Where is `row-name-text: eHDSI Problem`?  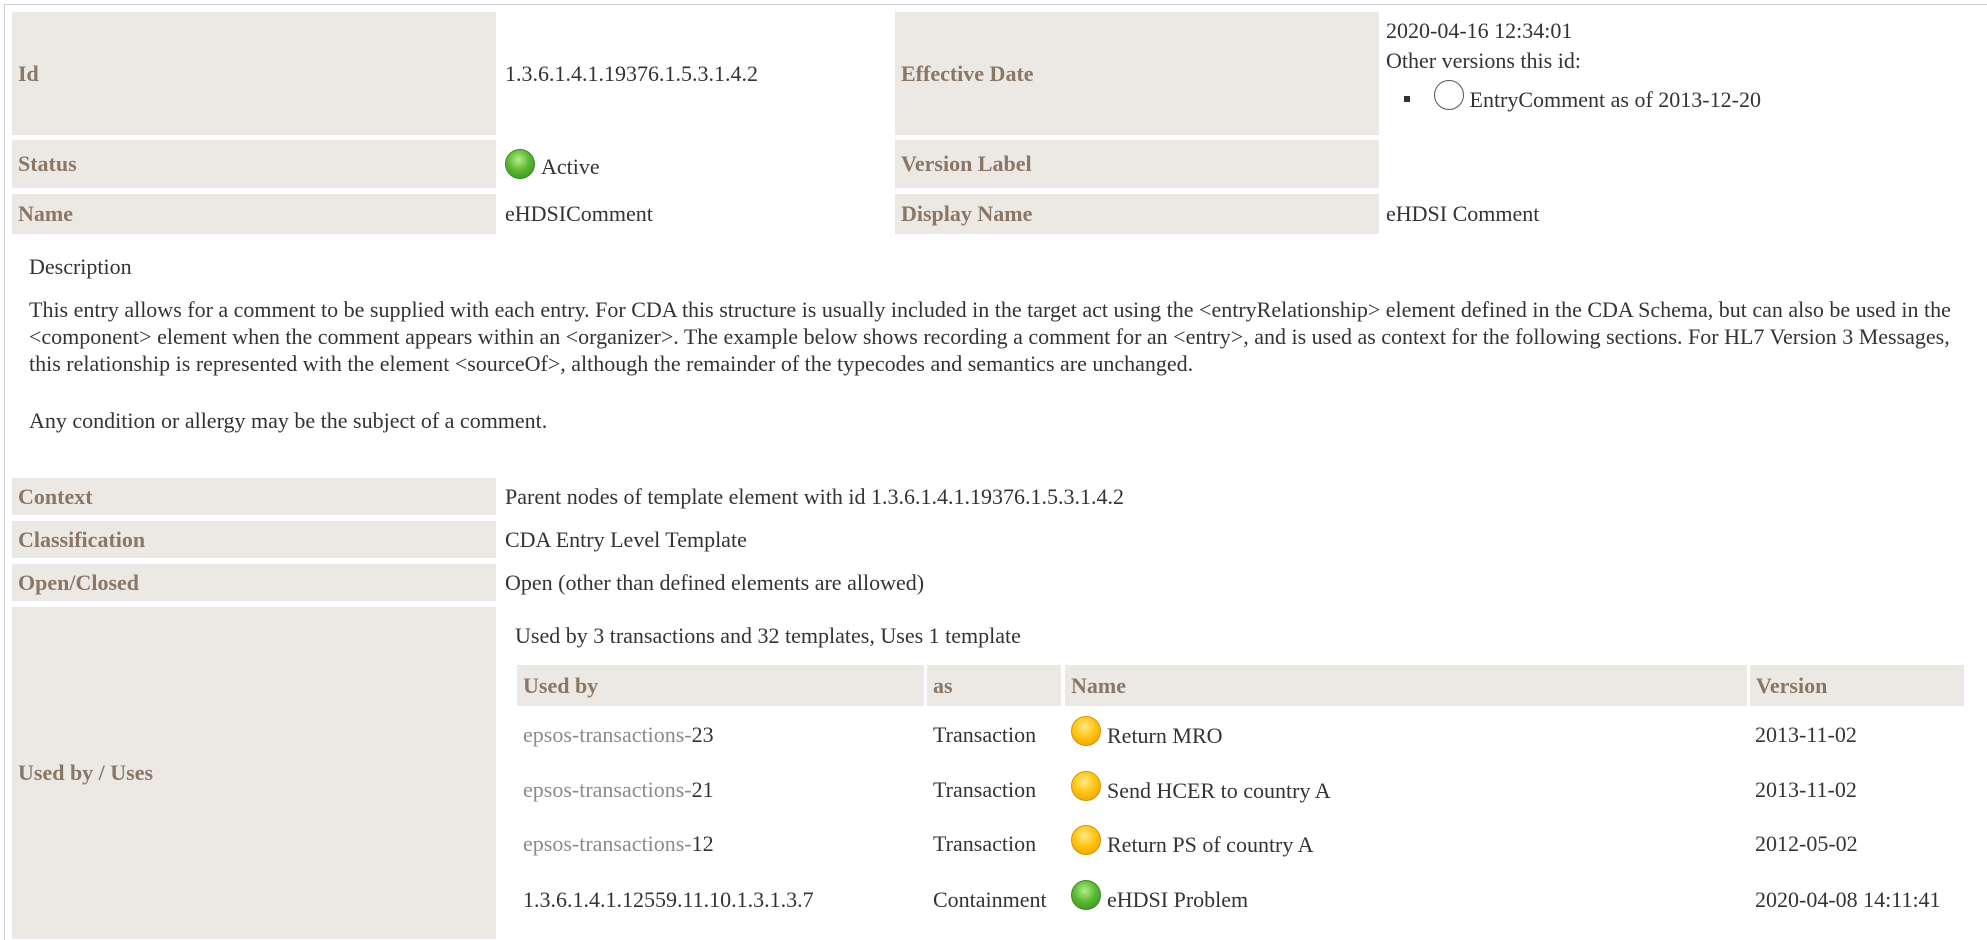
row-name-text: eHDSI Problem is located at coordinates (1178, 899).